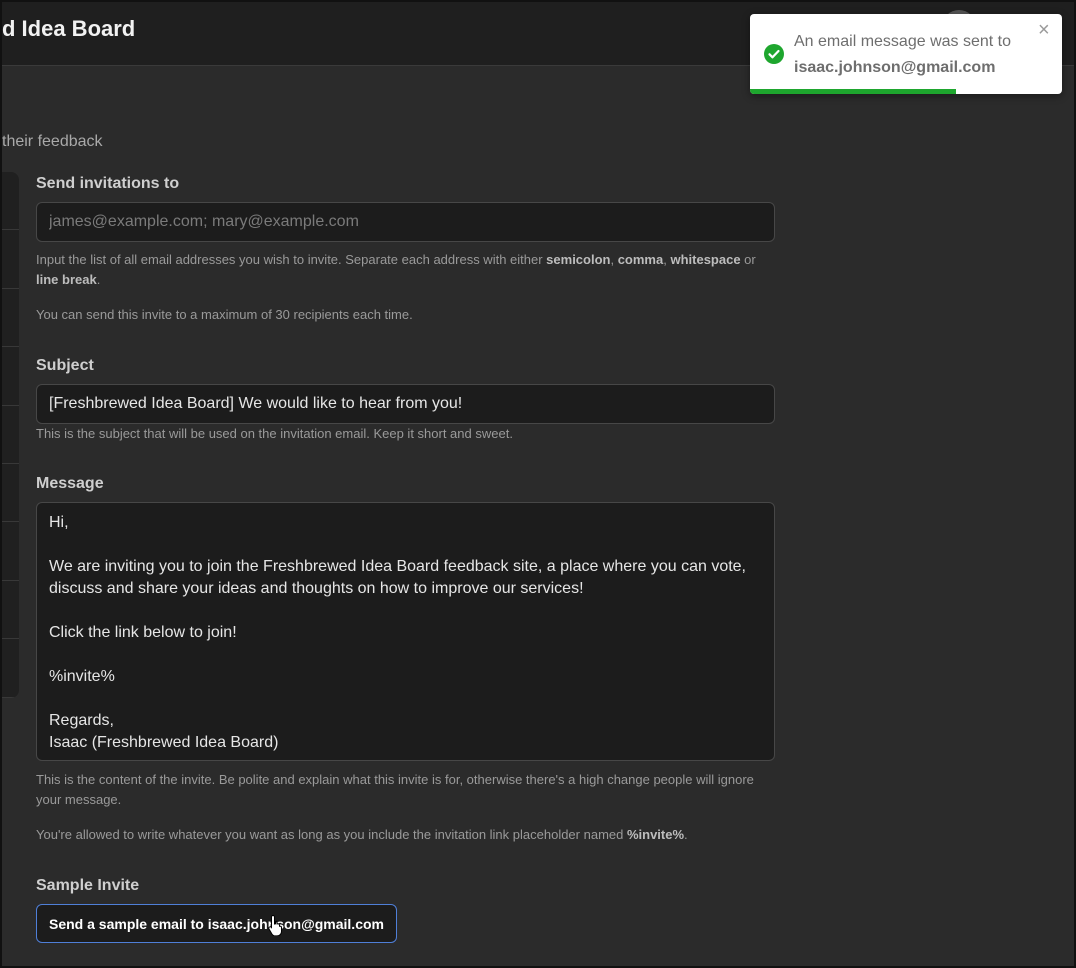 The image size is (1076, 968). I want to click on sample-invite-label: Sample Invite, so click(88, 885).